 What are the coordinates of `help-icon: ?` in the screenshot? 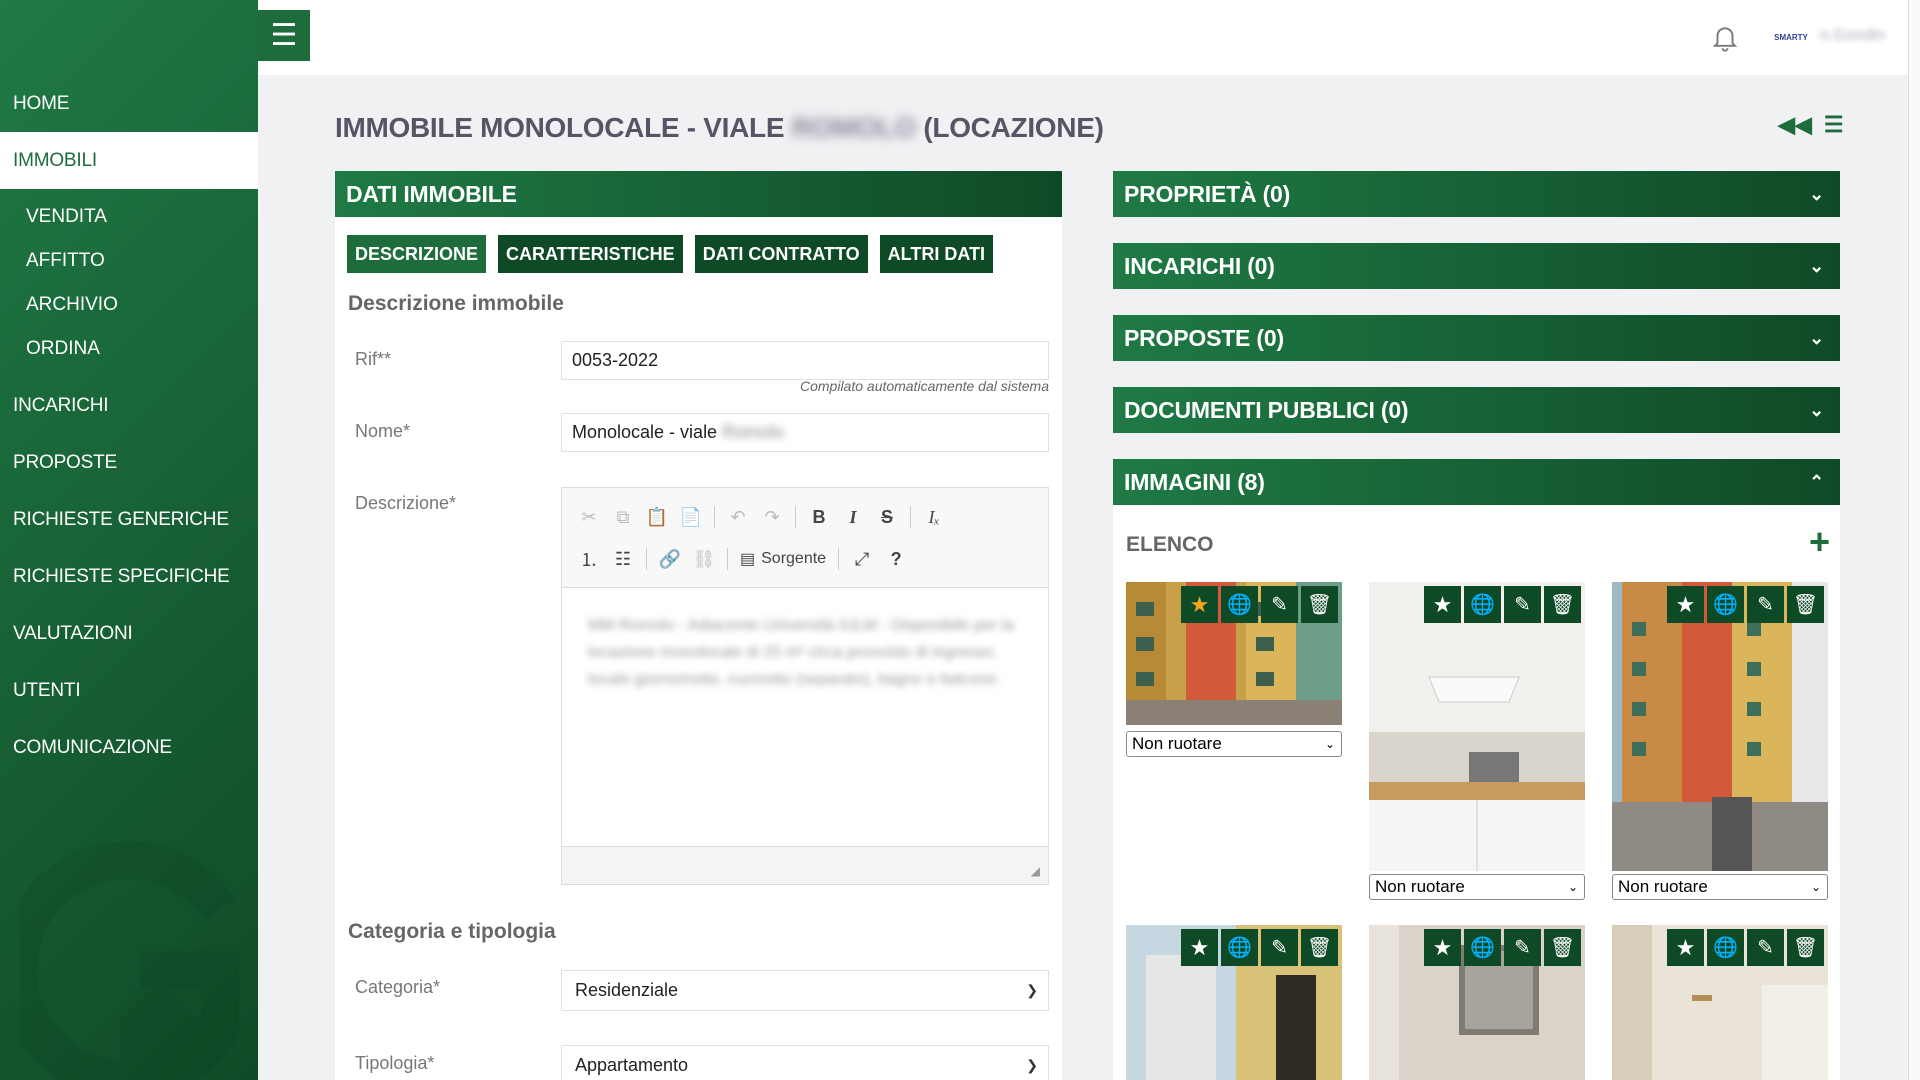 It's located at (896, 559).